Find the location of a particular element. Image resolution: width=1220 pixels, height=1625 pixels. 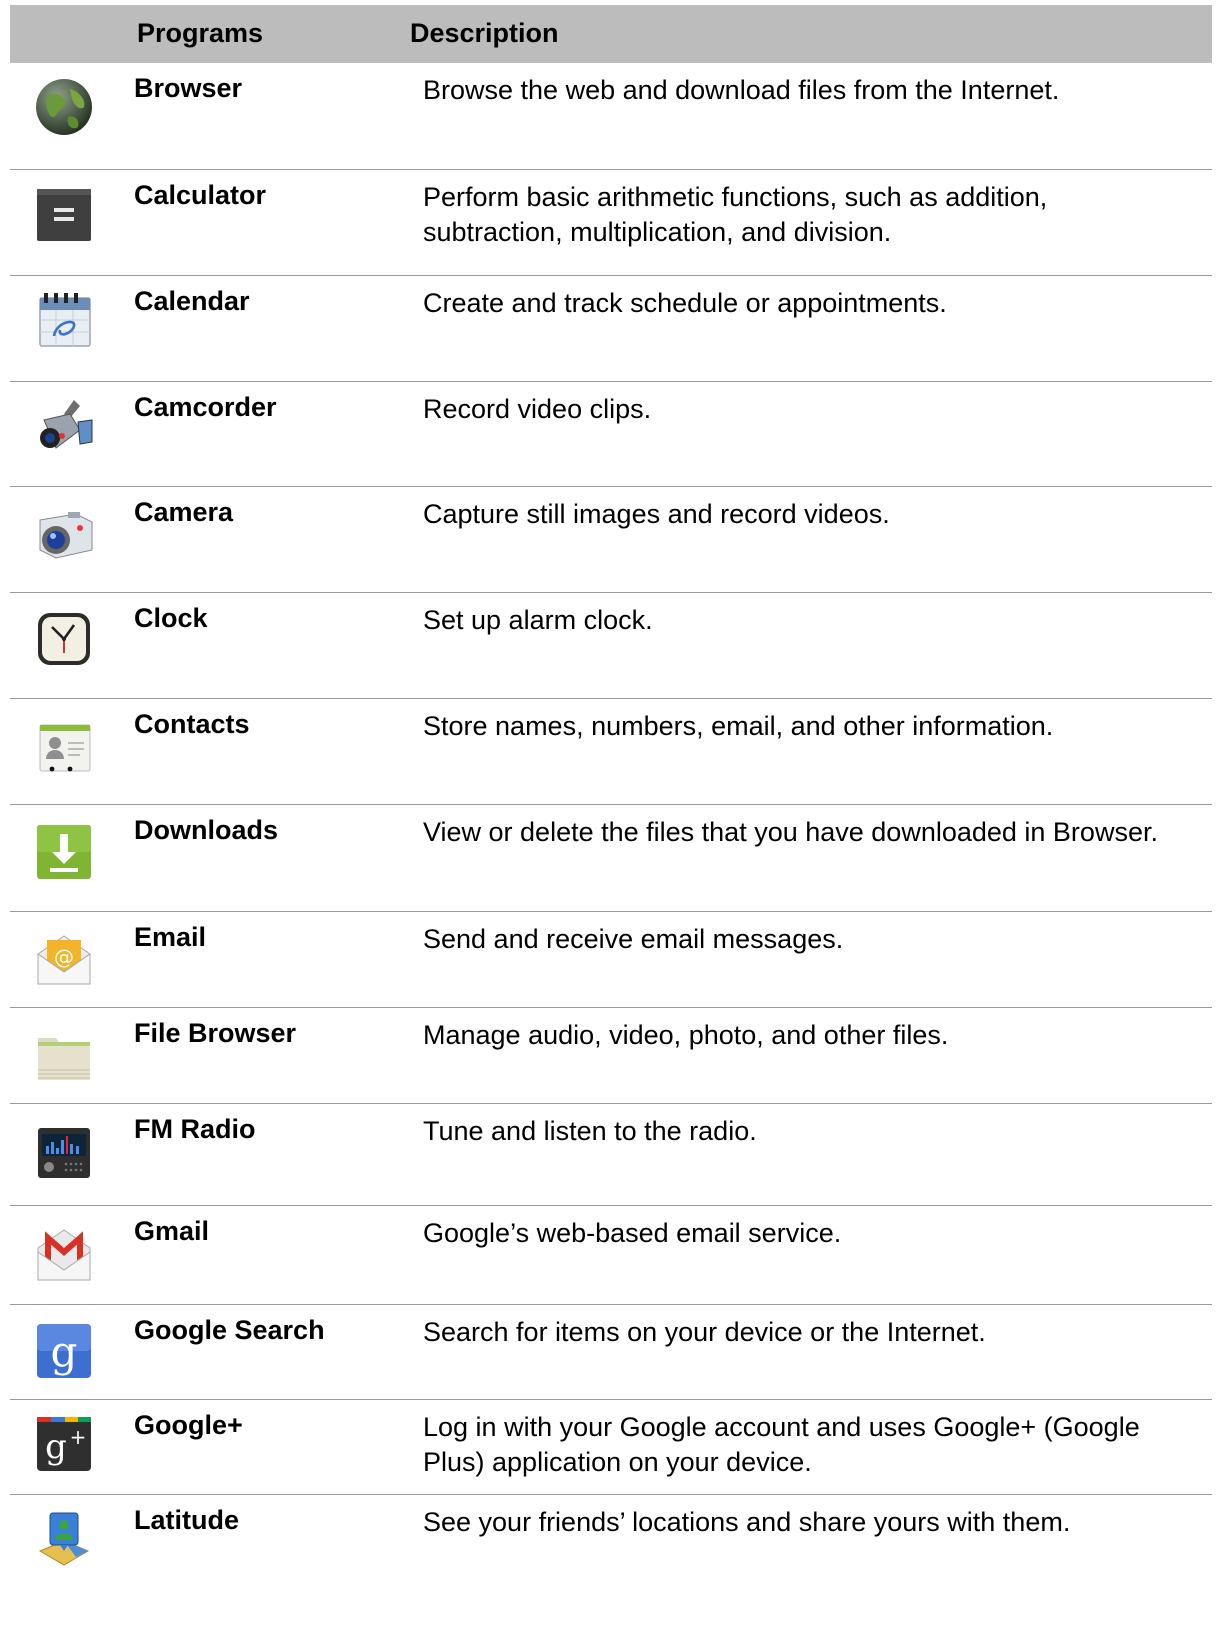

camcorder-icon is located at coordinates (64, 426).